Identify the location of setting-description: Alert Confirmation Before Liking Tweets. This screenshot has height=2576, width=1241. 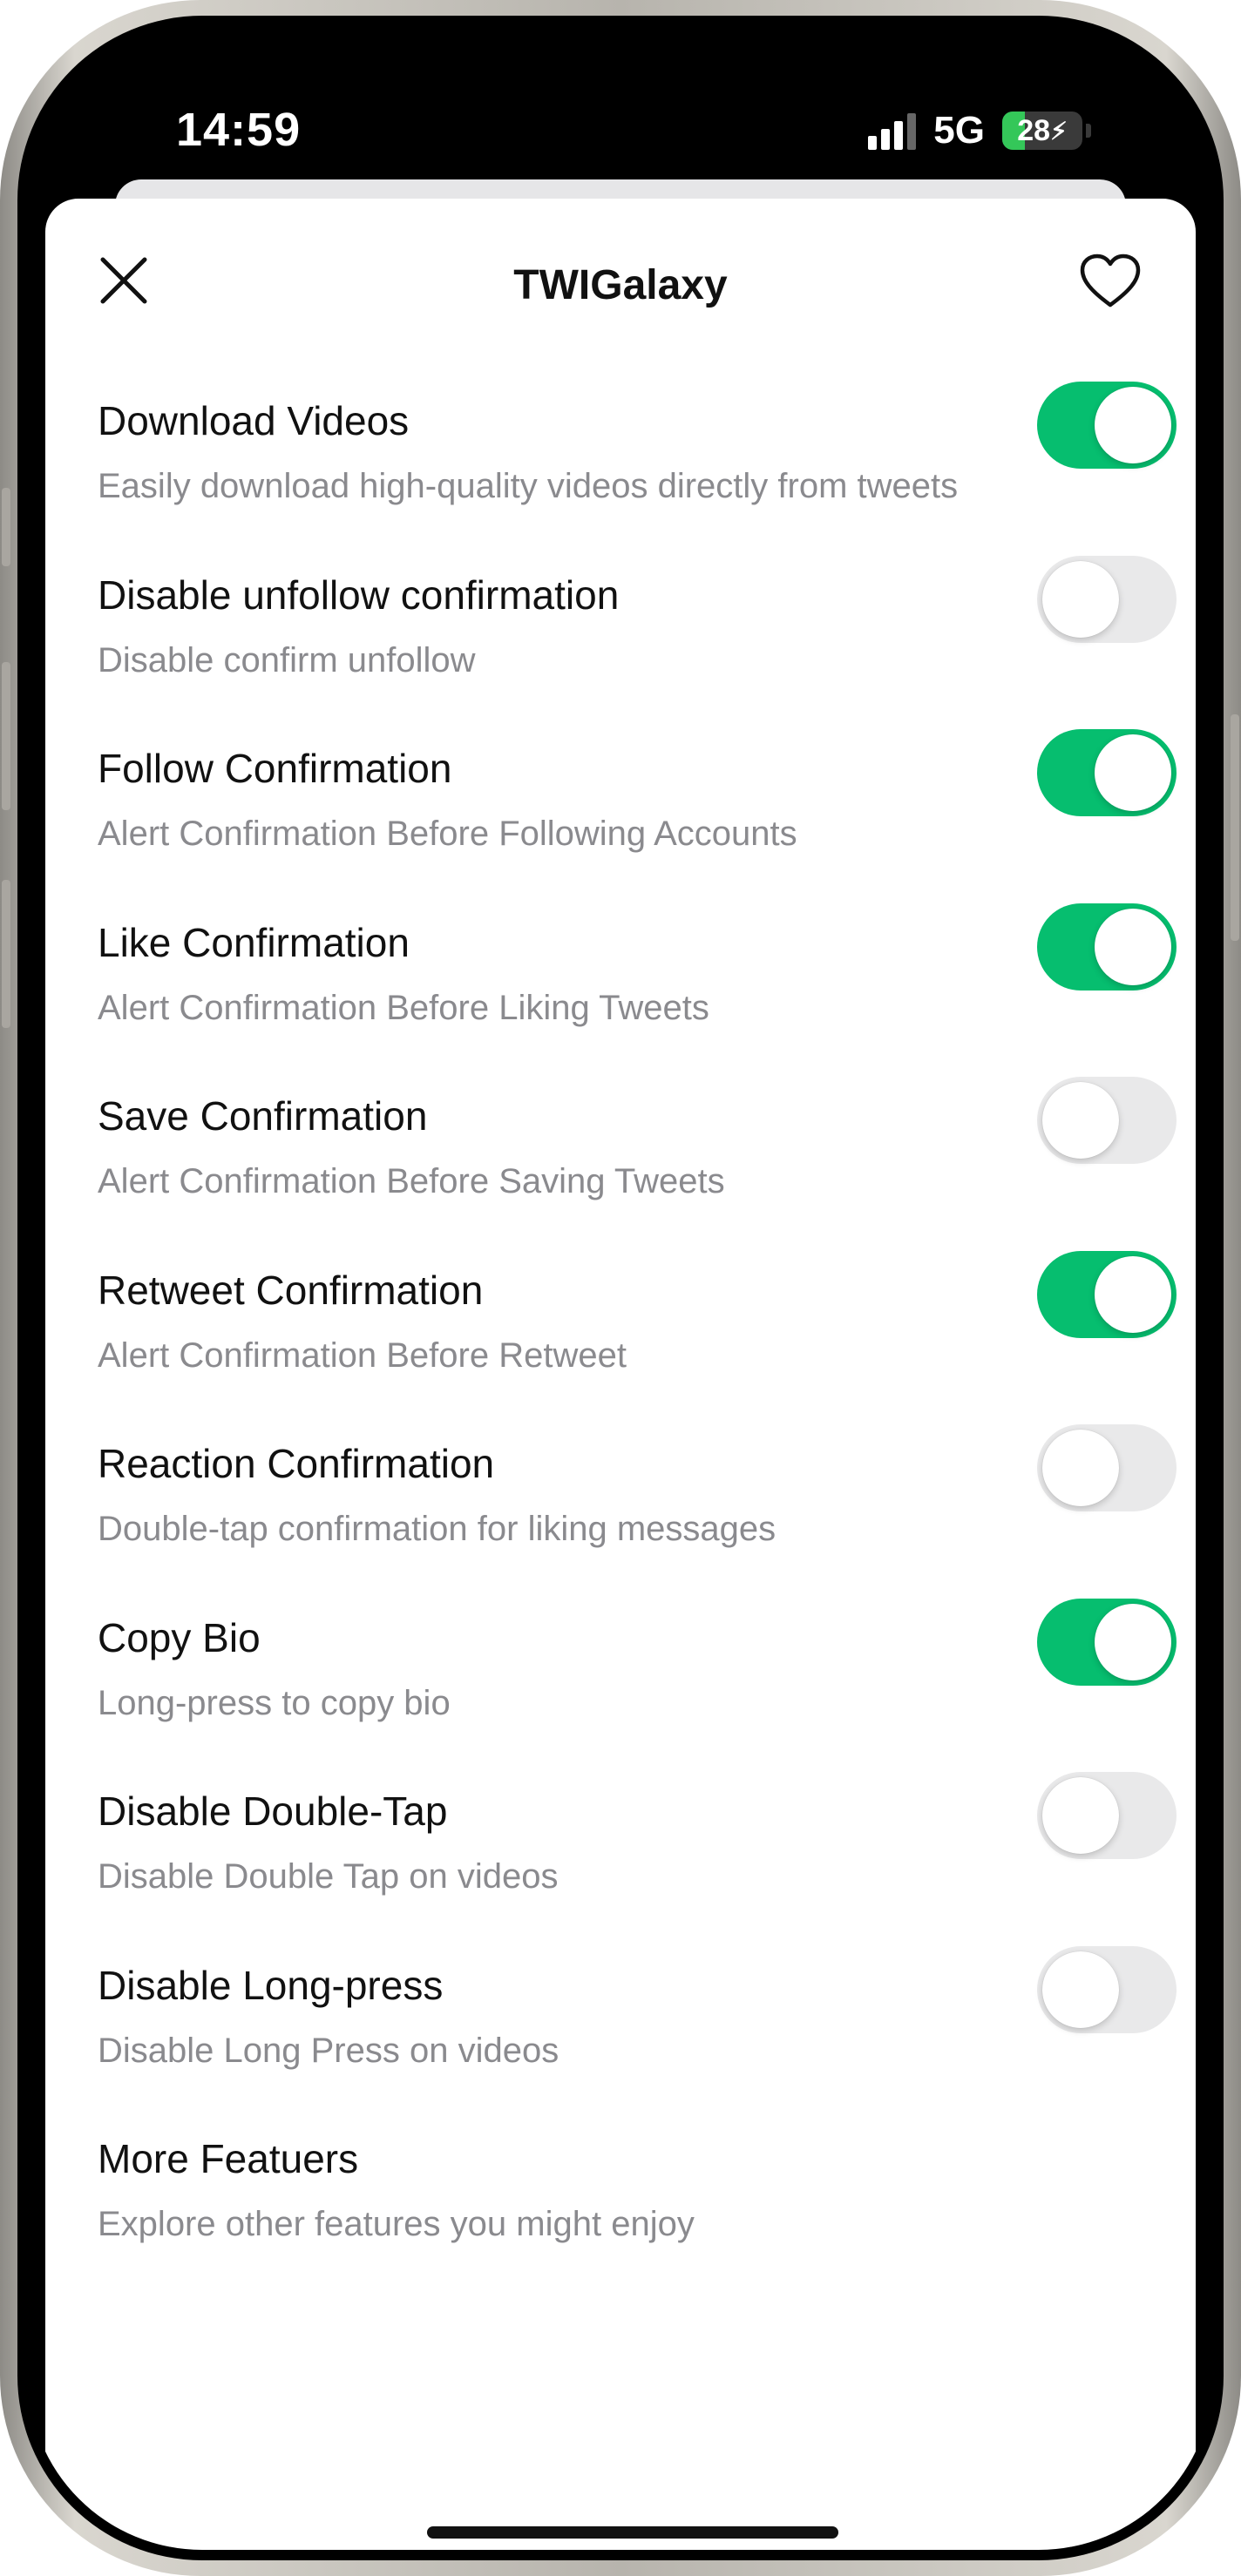
(403, 1008).